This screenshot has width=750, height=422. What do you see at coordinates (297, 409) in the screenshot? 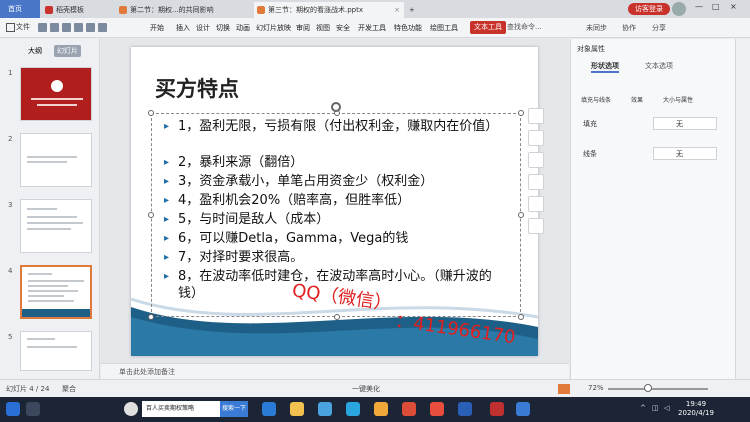
I see `folder-icon` at bounding box center [297, 409].